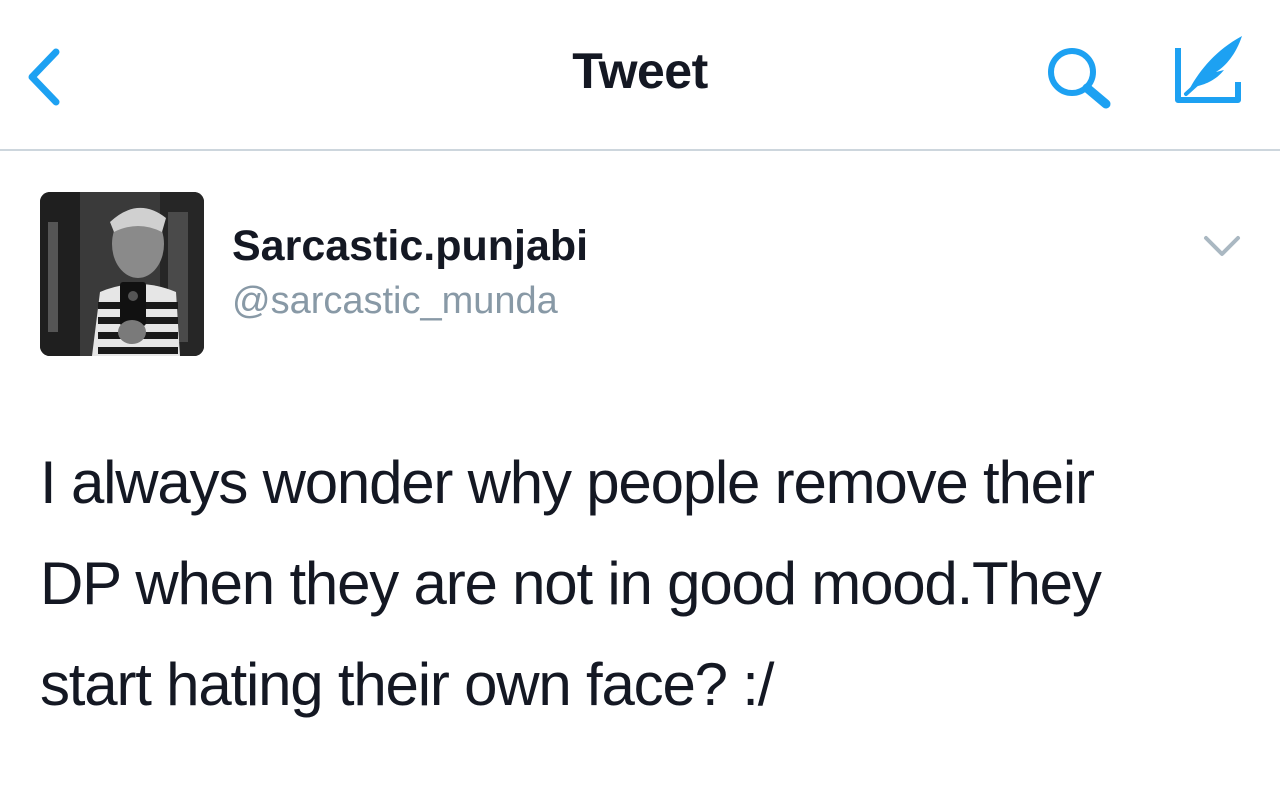 This screenshot has height=793, width=1280. I want to click on tweet-text-line: start hating their own face? :/, so click(407, 684).